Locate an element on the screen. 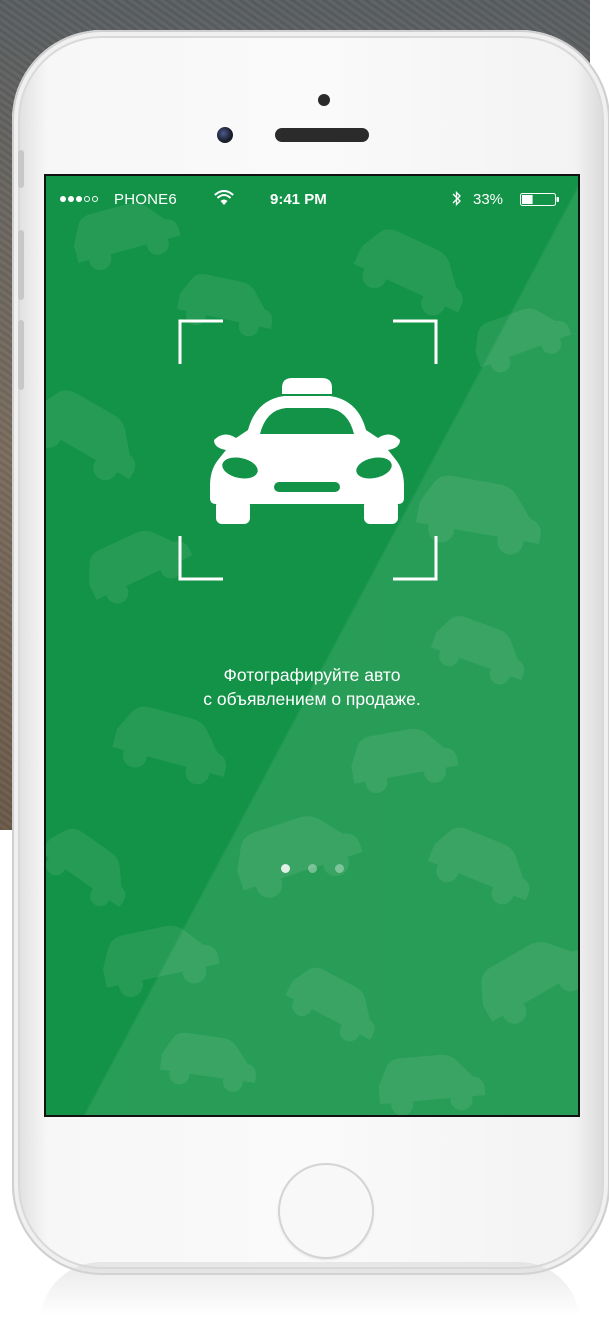  home-button is located at coordinates (326, 1211).